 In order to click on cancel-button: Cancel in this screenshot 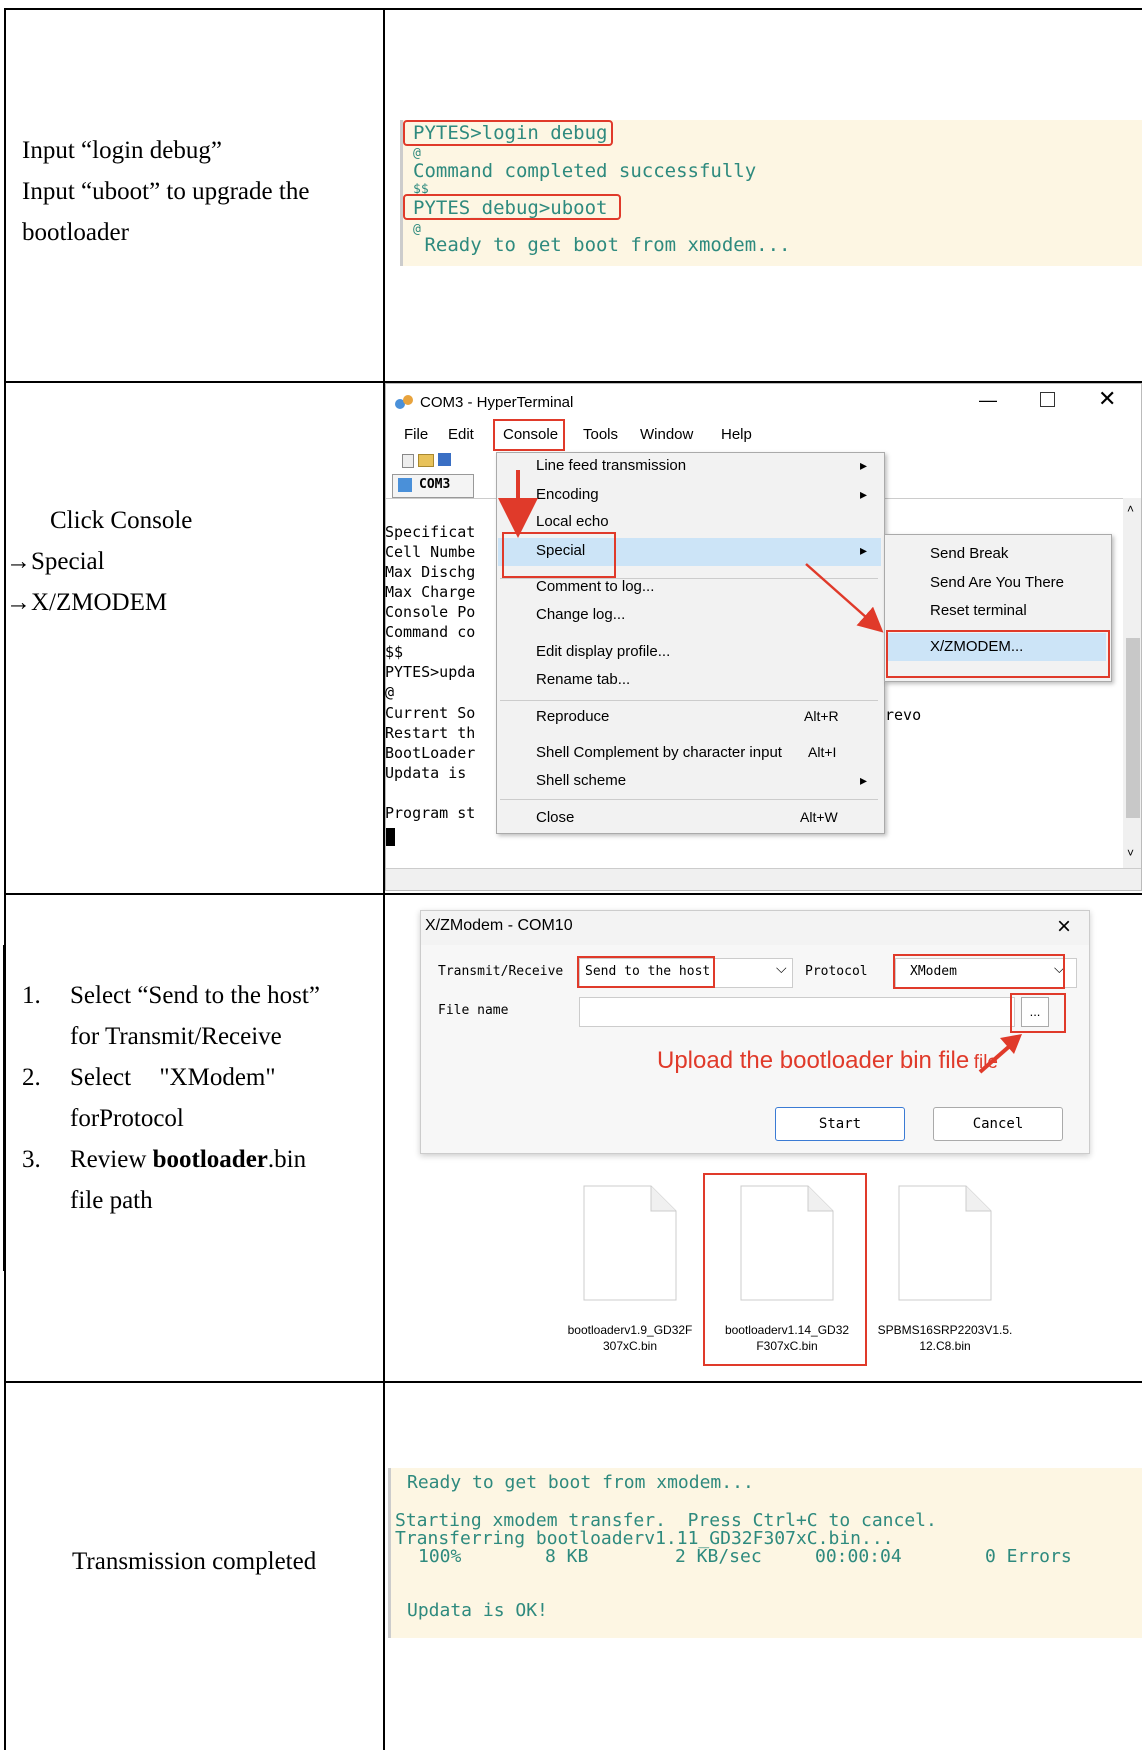, I will do `click(998, 1124)`.